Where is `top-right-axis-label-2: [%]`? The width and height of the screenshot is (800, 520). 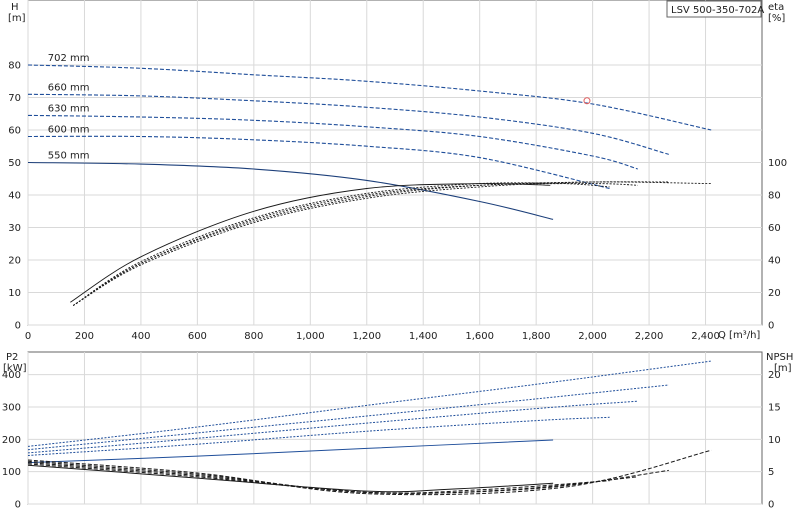
top-right-axis-label-2: [%] is located at coordinates (776, 18).